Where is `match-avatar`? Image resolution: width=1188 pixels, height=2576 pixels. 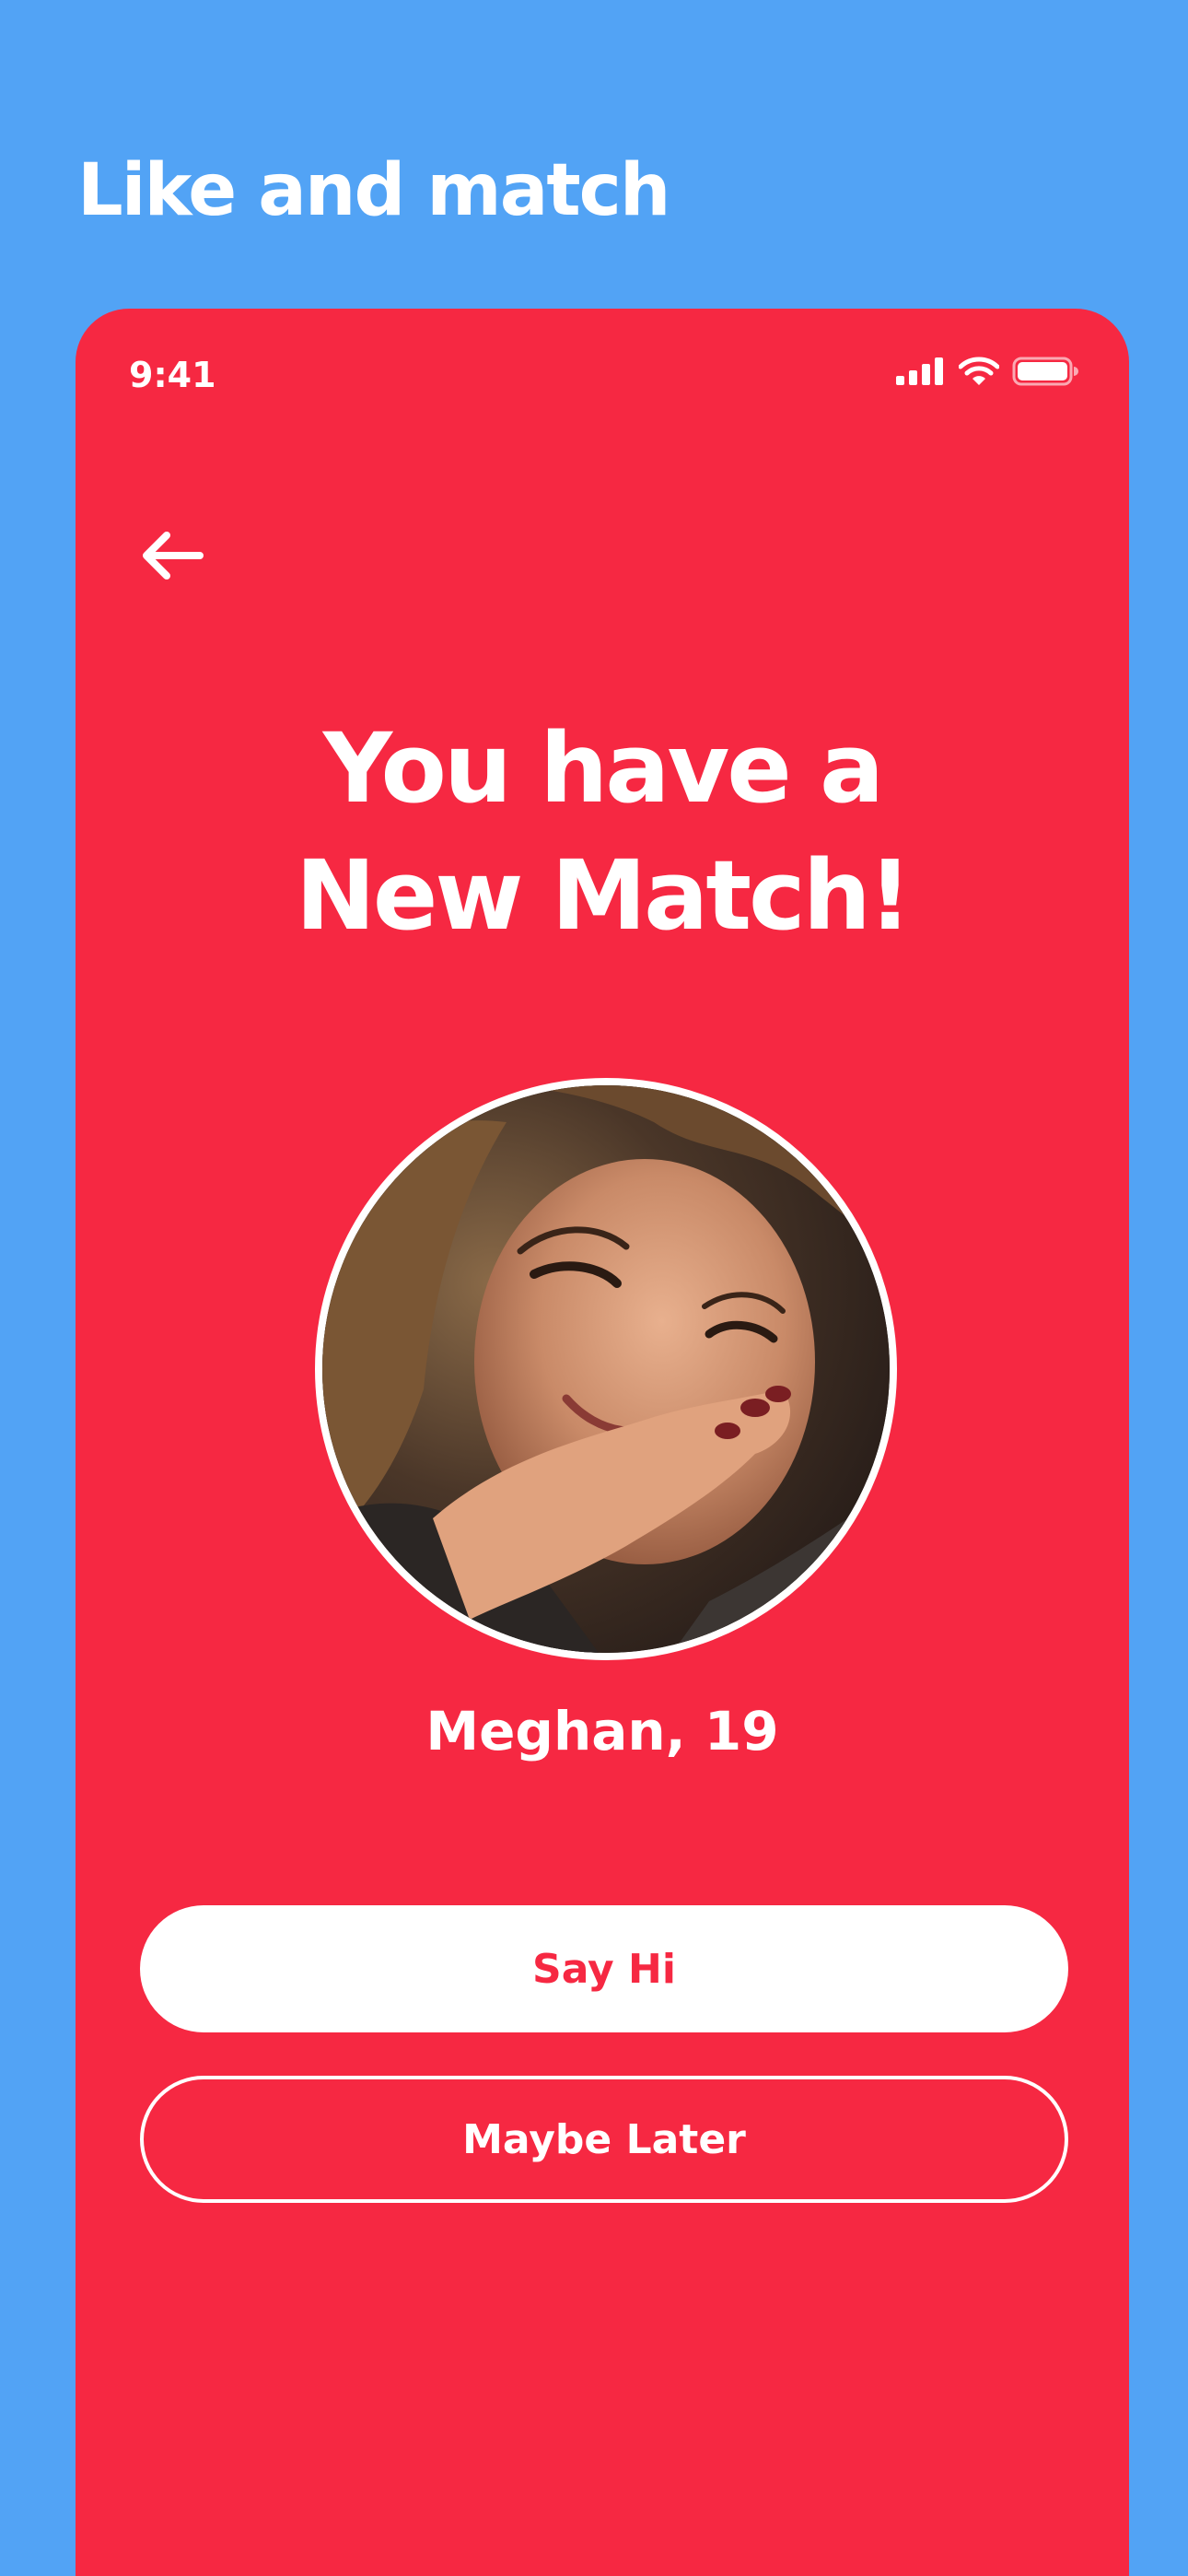 match-avatar is located at coordinates (606, 1369).